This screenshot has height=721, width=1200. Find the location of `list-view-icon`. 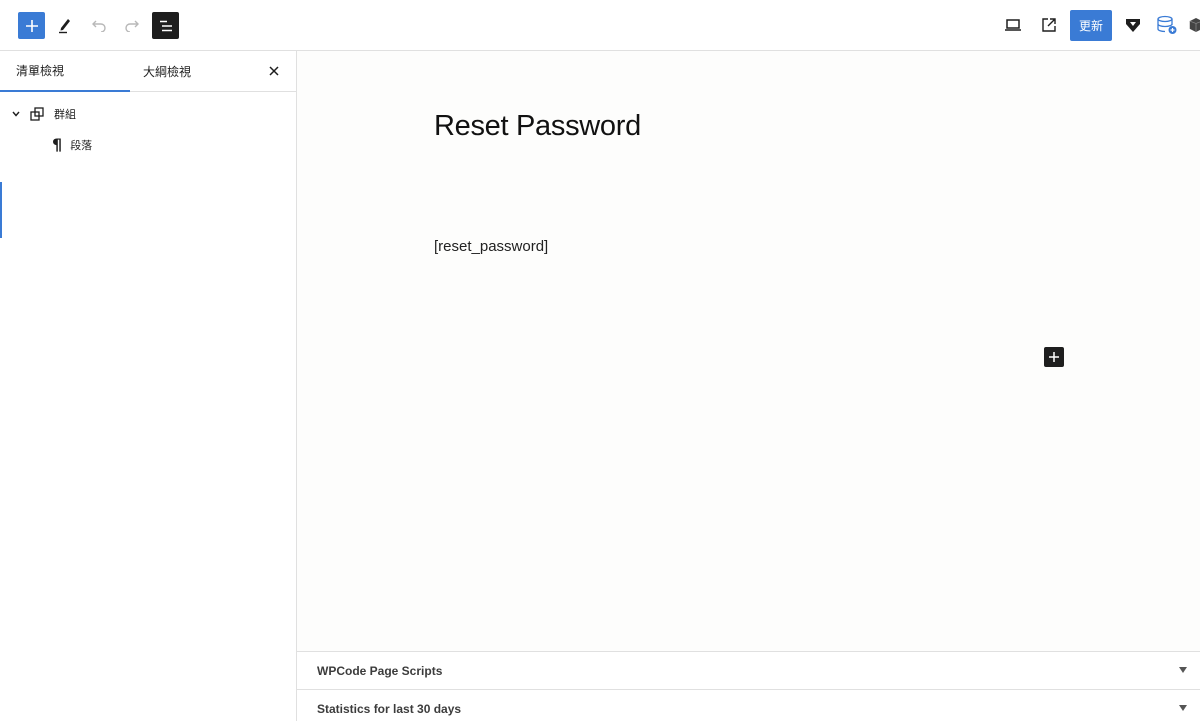

list-view-icon is located at coordinates (165, 25).